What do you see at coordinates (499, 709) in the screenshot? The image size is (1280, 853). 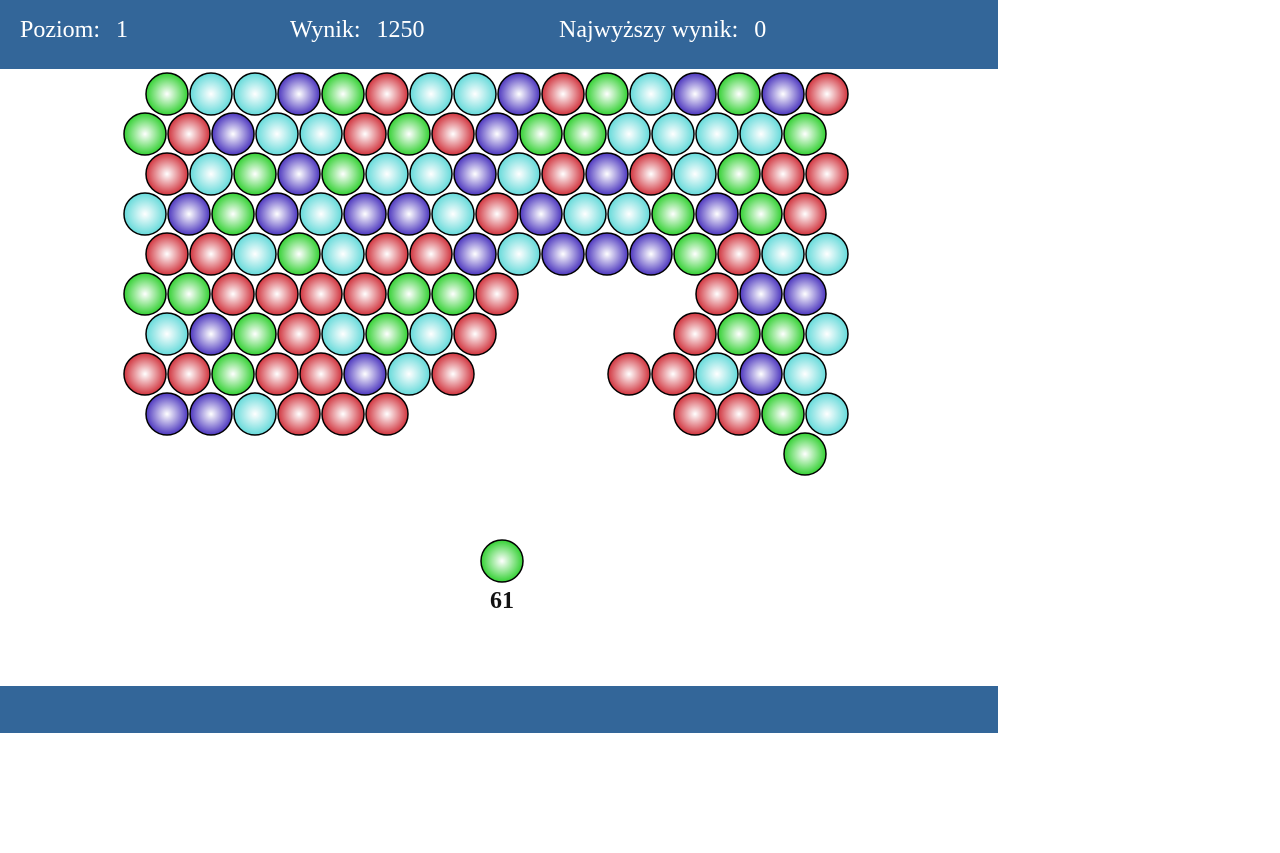 I see `footer-bar` at bounding box center [499, 709].